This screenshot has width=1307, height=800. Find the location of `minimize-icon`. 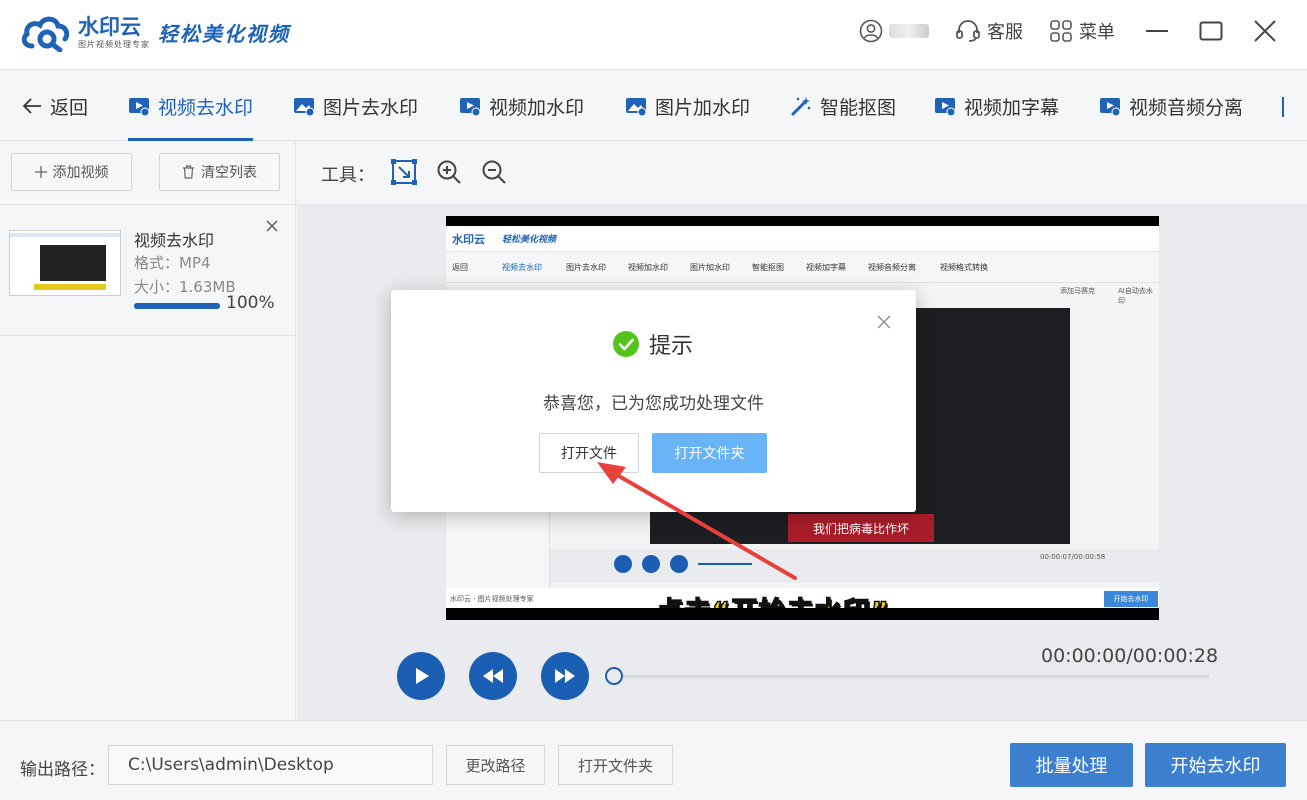

minimize-icon is located at coordinates (1157, 31).